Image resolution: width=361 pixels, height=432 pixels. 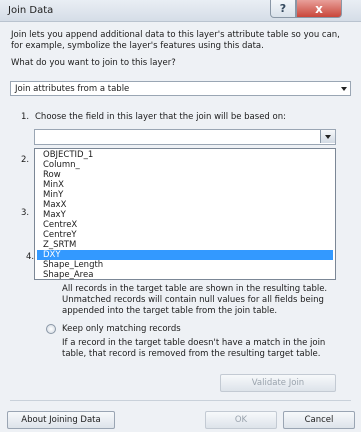 What do you see at coordinates (25, 160) in the screenshot?
I see `step2-number: 2.` at bounding box center [25, 160].